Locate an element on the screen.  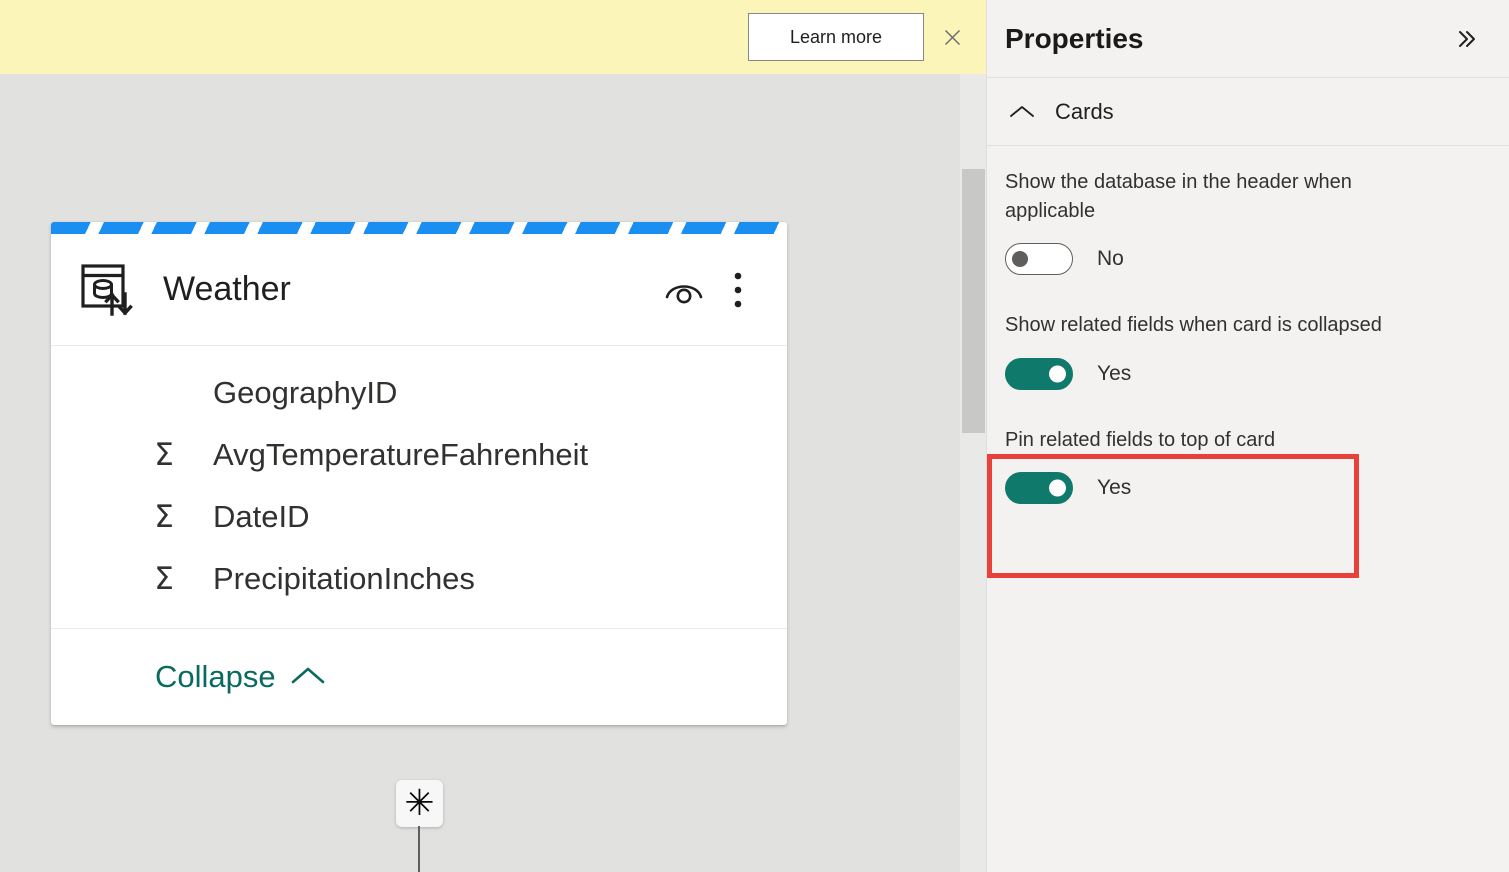
property-label: Pin related fields to top of card is located at coordinates (1140, 439).